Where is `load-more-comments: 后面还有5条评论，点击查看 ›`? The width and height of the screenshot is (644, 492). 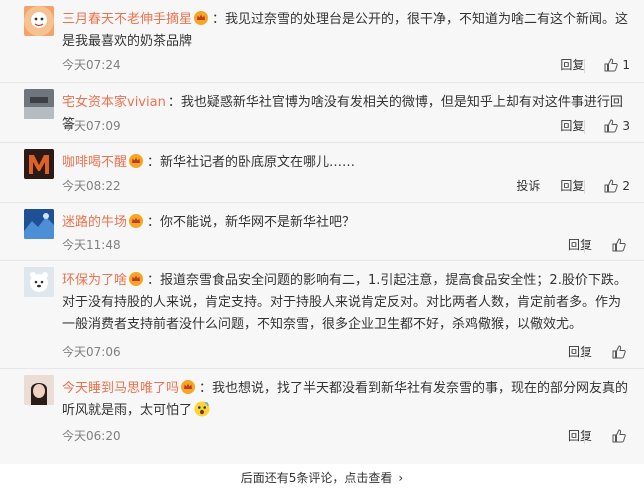 load-more-comments: 后面还有5条评论，点击查看 › is located at coordinates (322, 478).